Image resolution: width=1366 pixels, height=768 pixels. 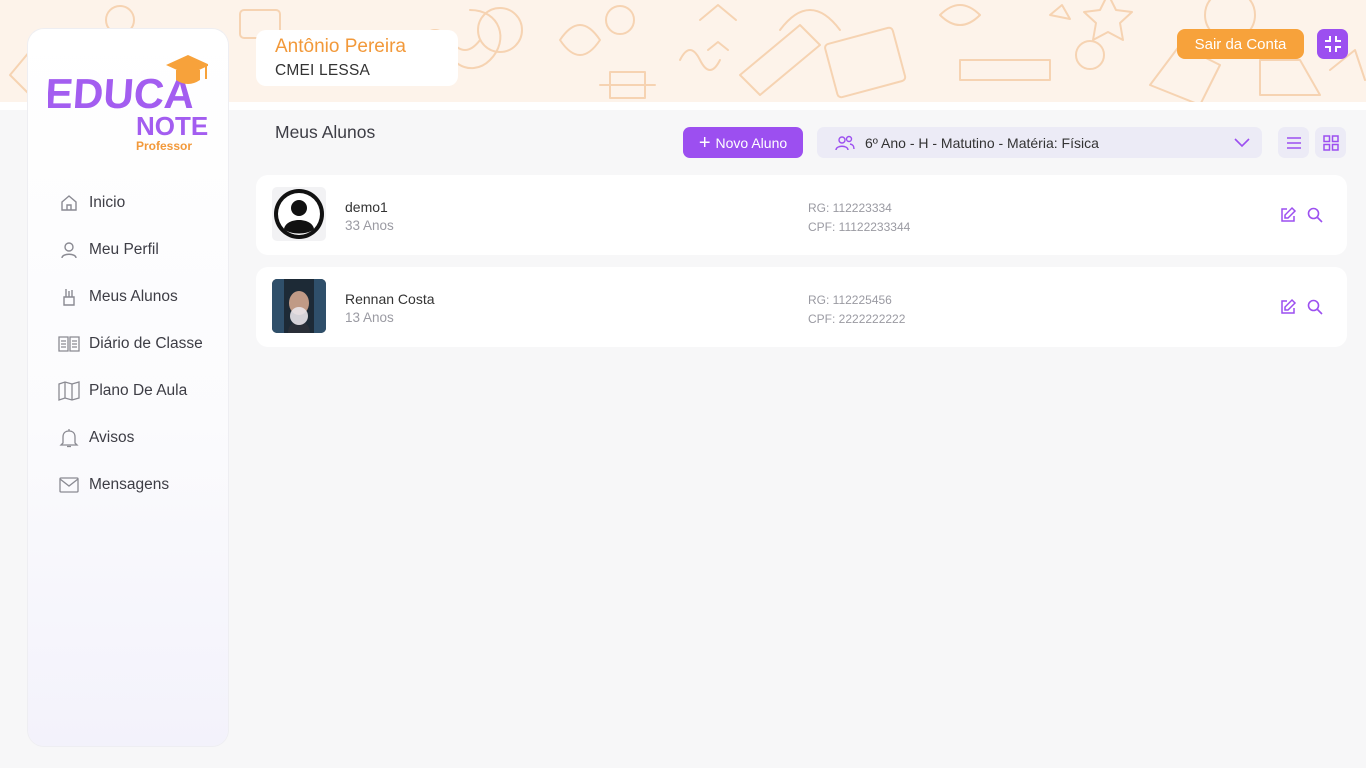 I want to click on sidebar-item-plano-de-aula: Plano De Aula, so click(x=128, y=390).